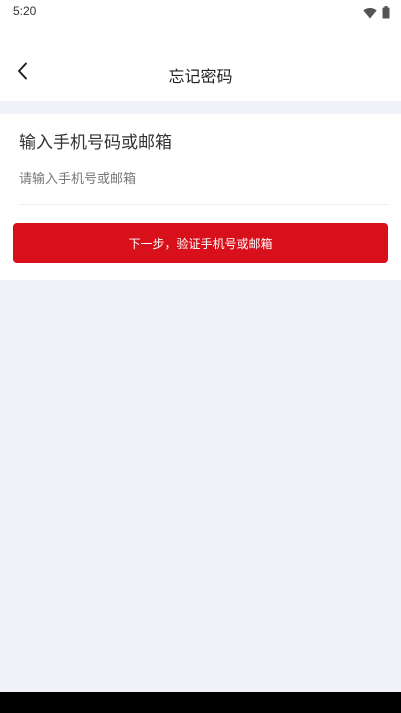 This screenshot has width=401, height=713. Describe the element at coordinates (200, 76) in the screenshot. I see `page-title: 忘记密码` at that location.